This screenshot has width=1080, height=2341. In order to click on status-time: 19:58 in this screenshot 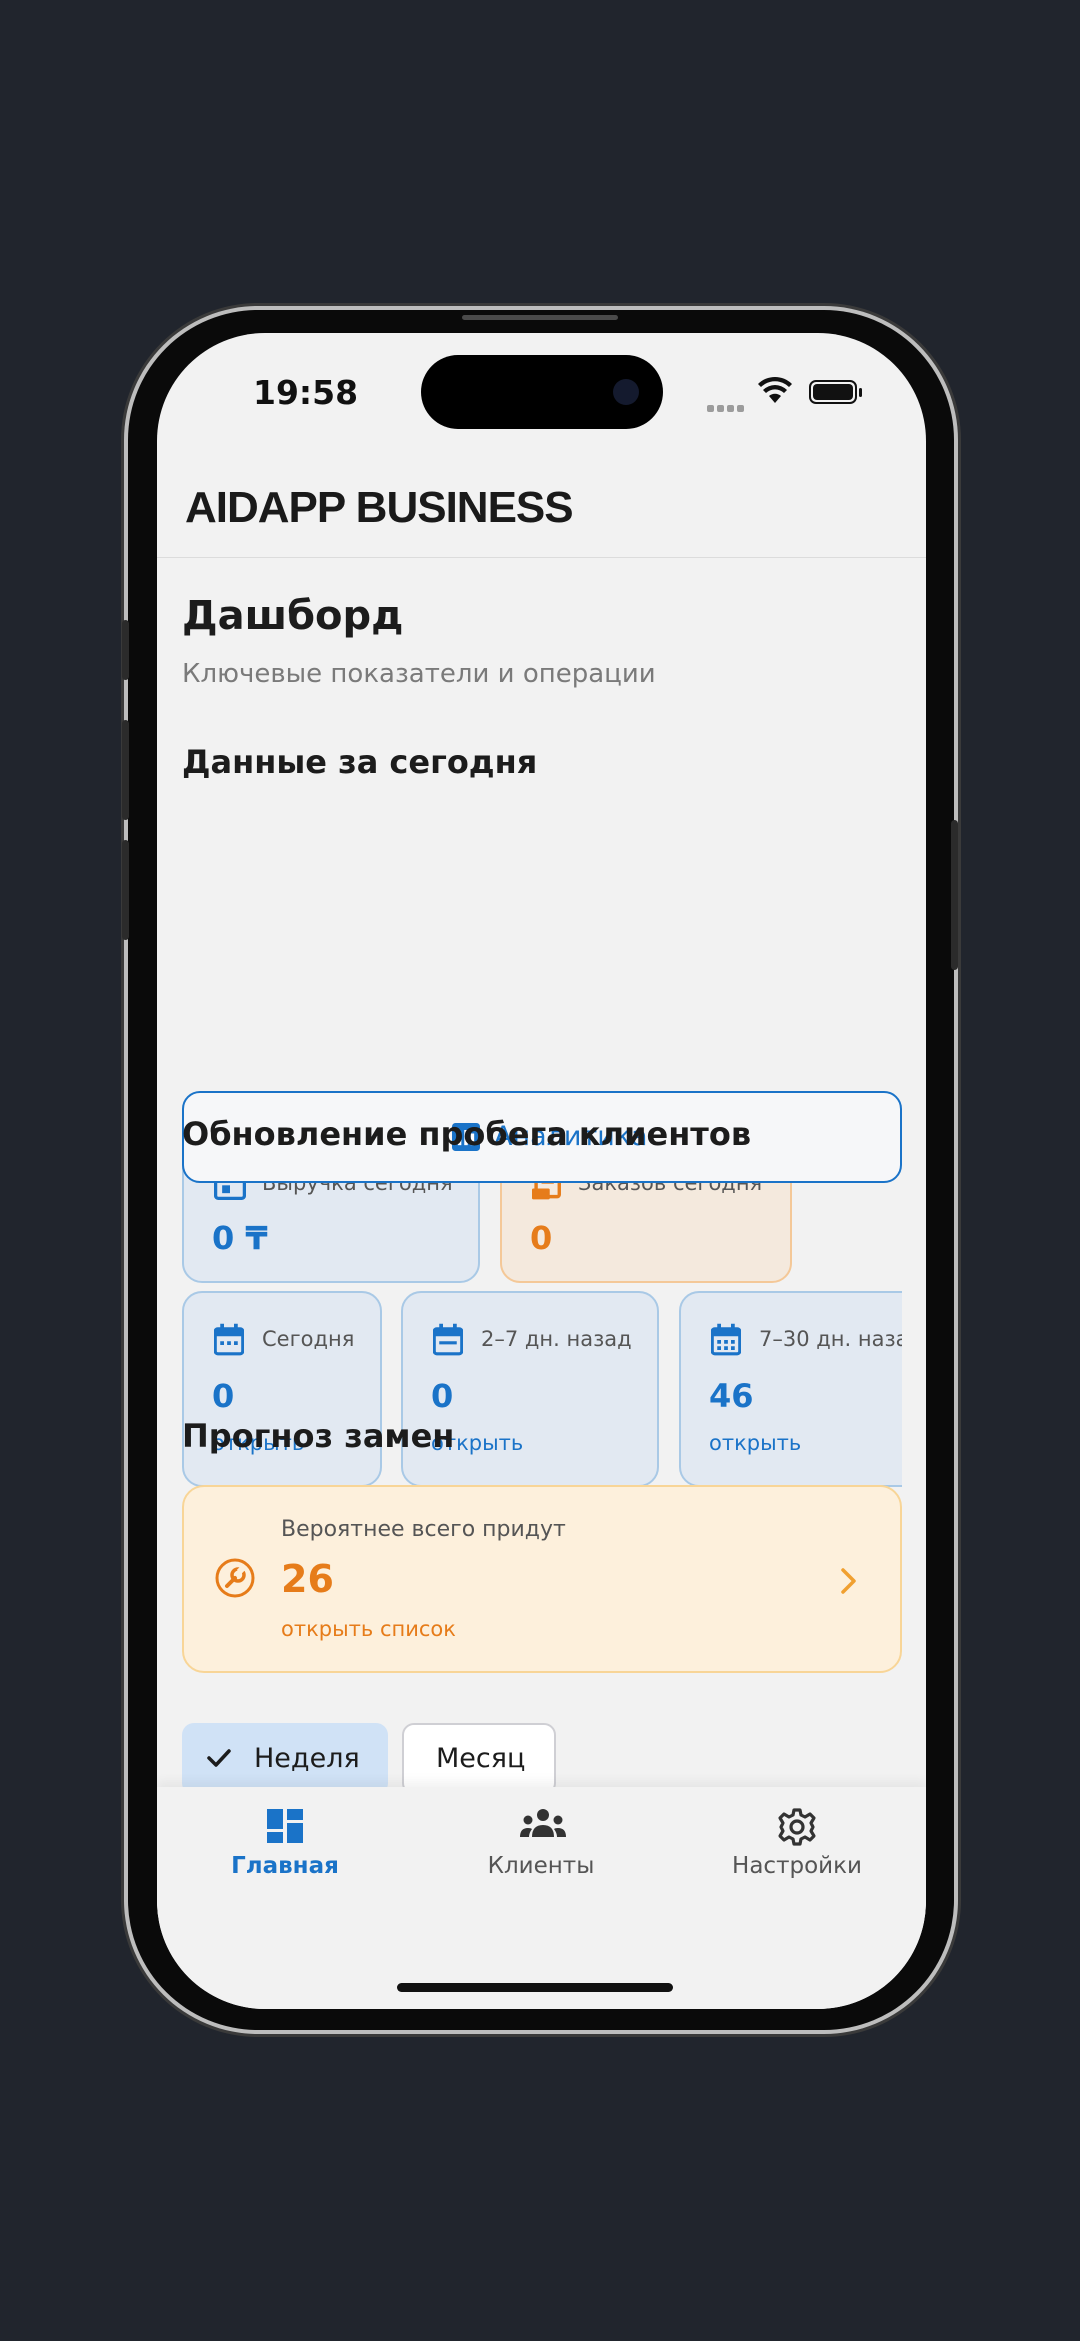, I will do `click(306, 392)`.